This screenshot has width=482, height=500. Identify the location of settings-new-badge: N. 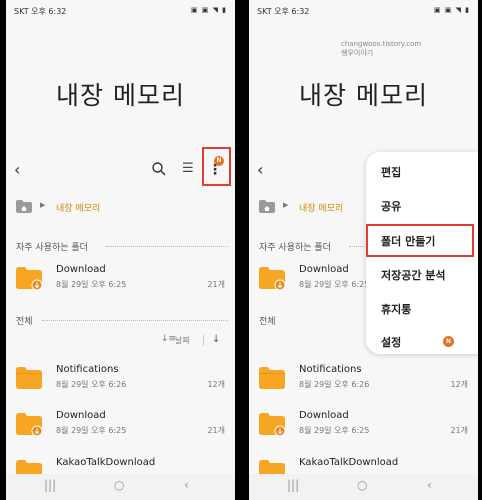
(448, 341).